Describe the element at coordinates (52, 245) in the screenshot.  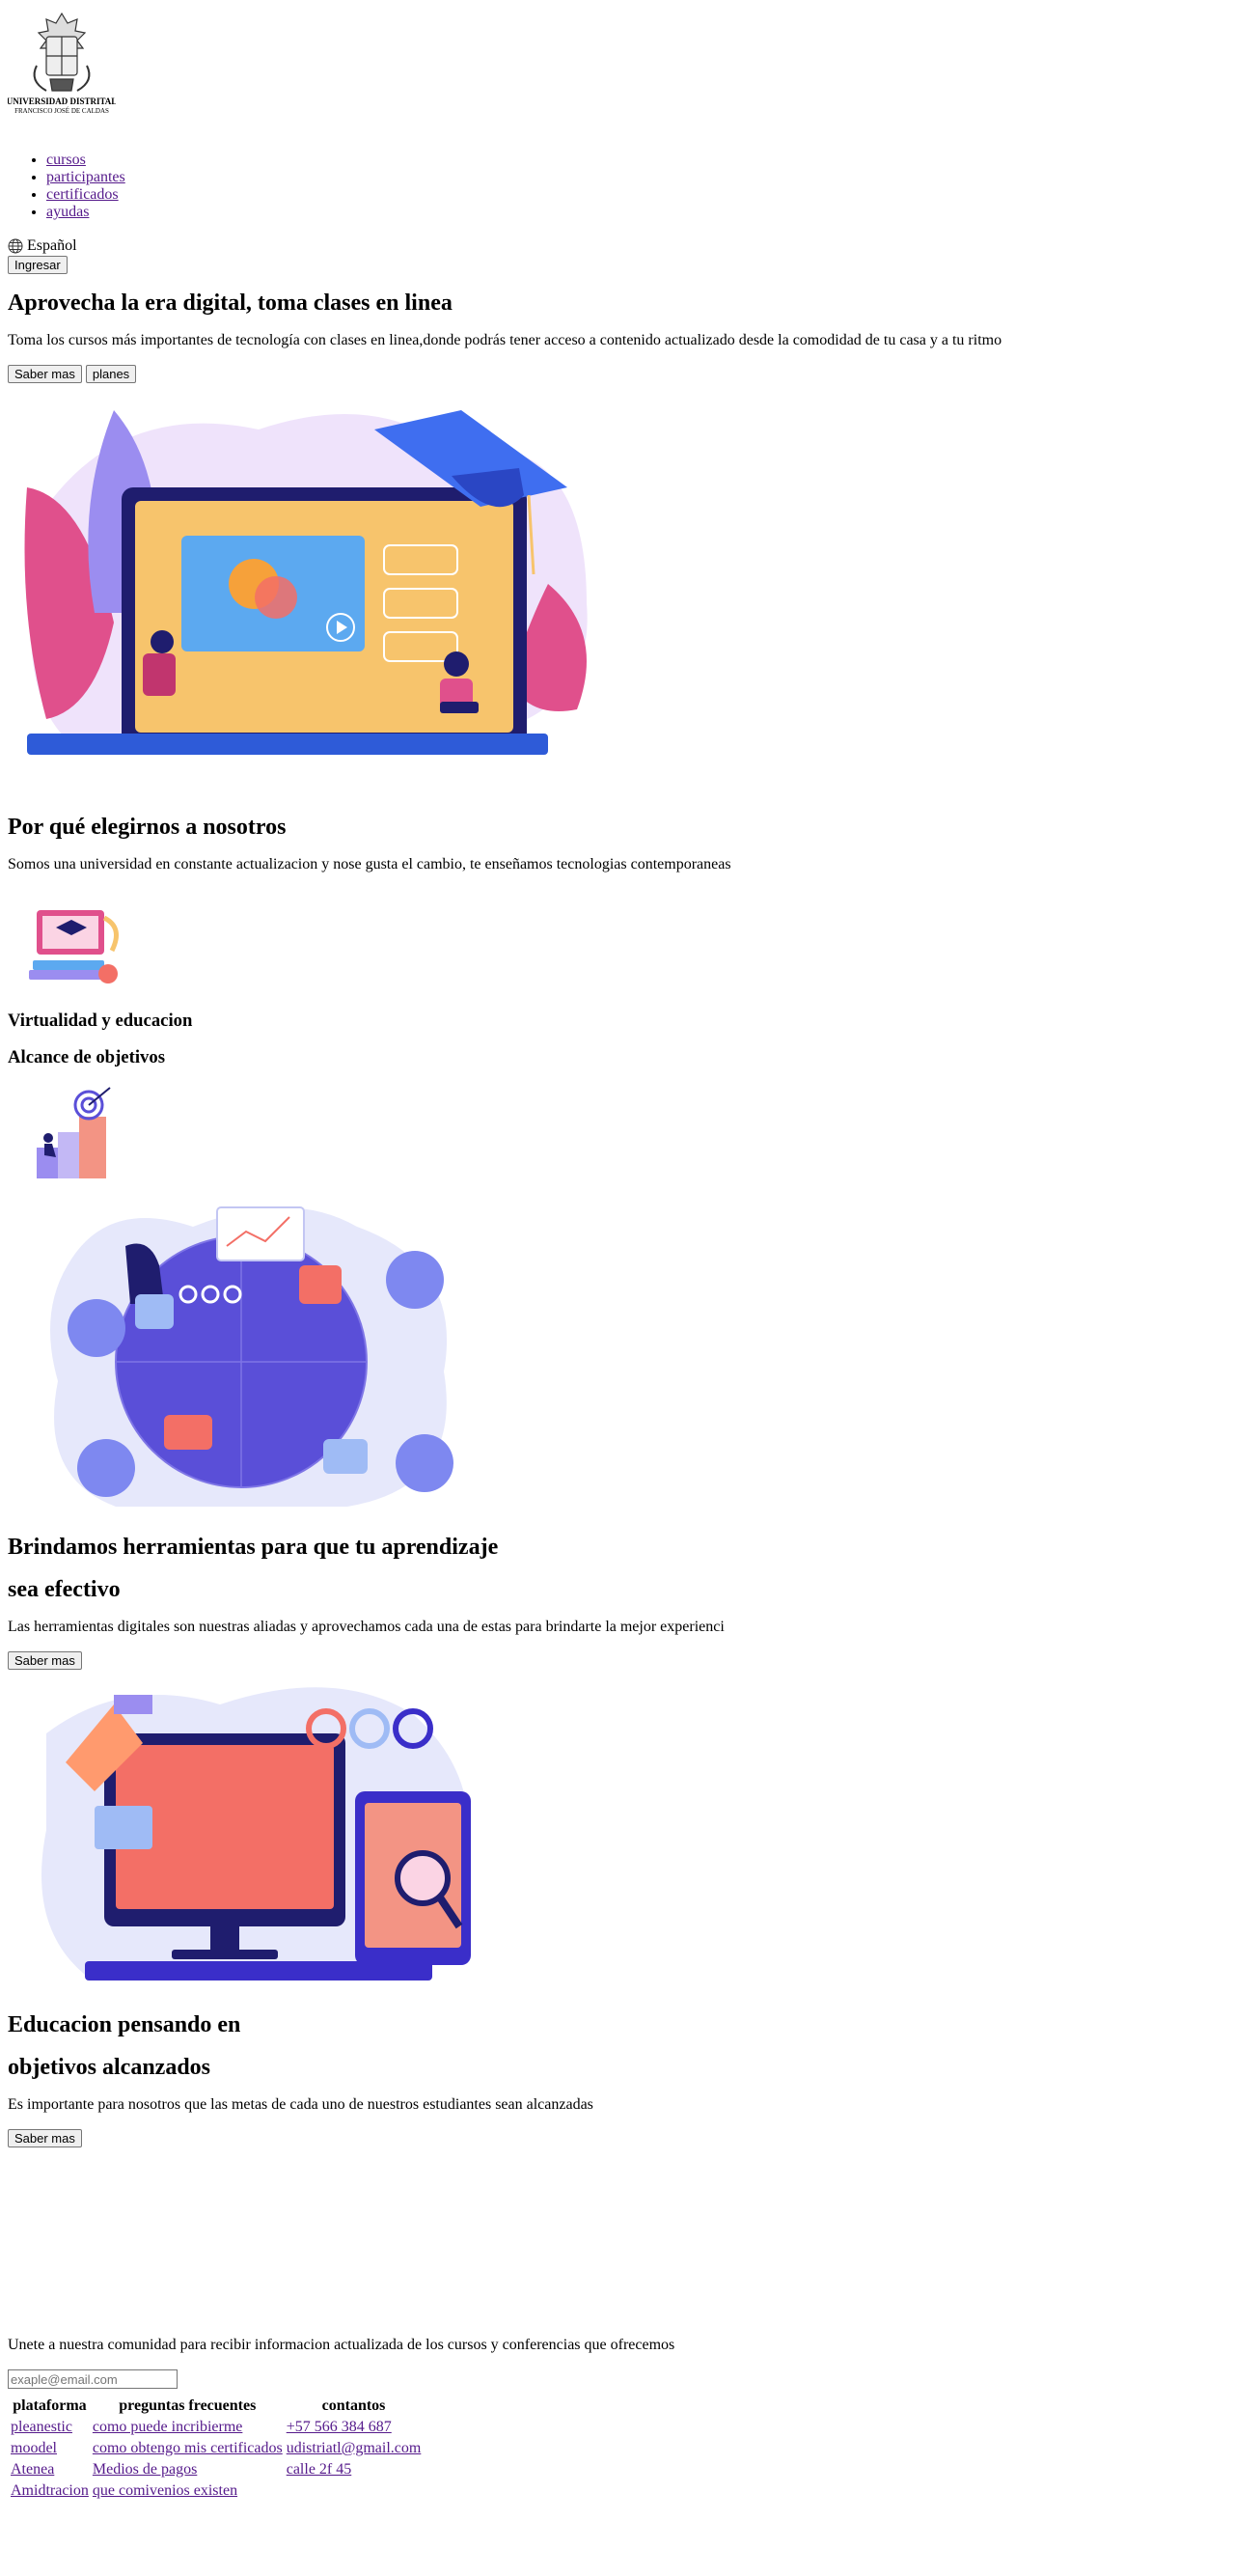
I see `language-label: Español` at that location.